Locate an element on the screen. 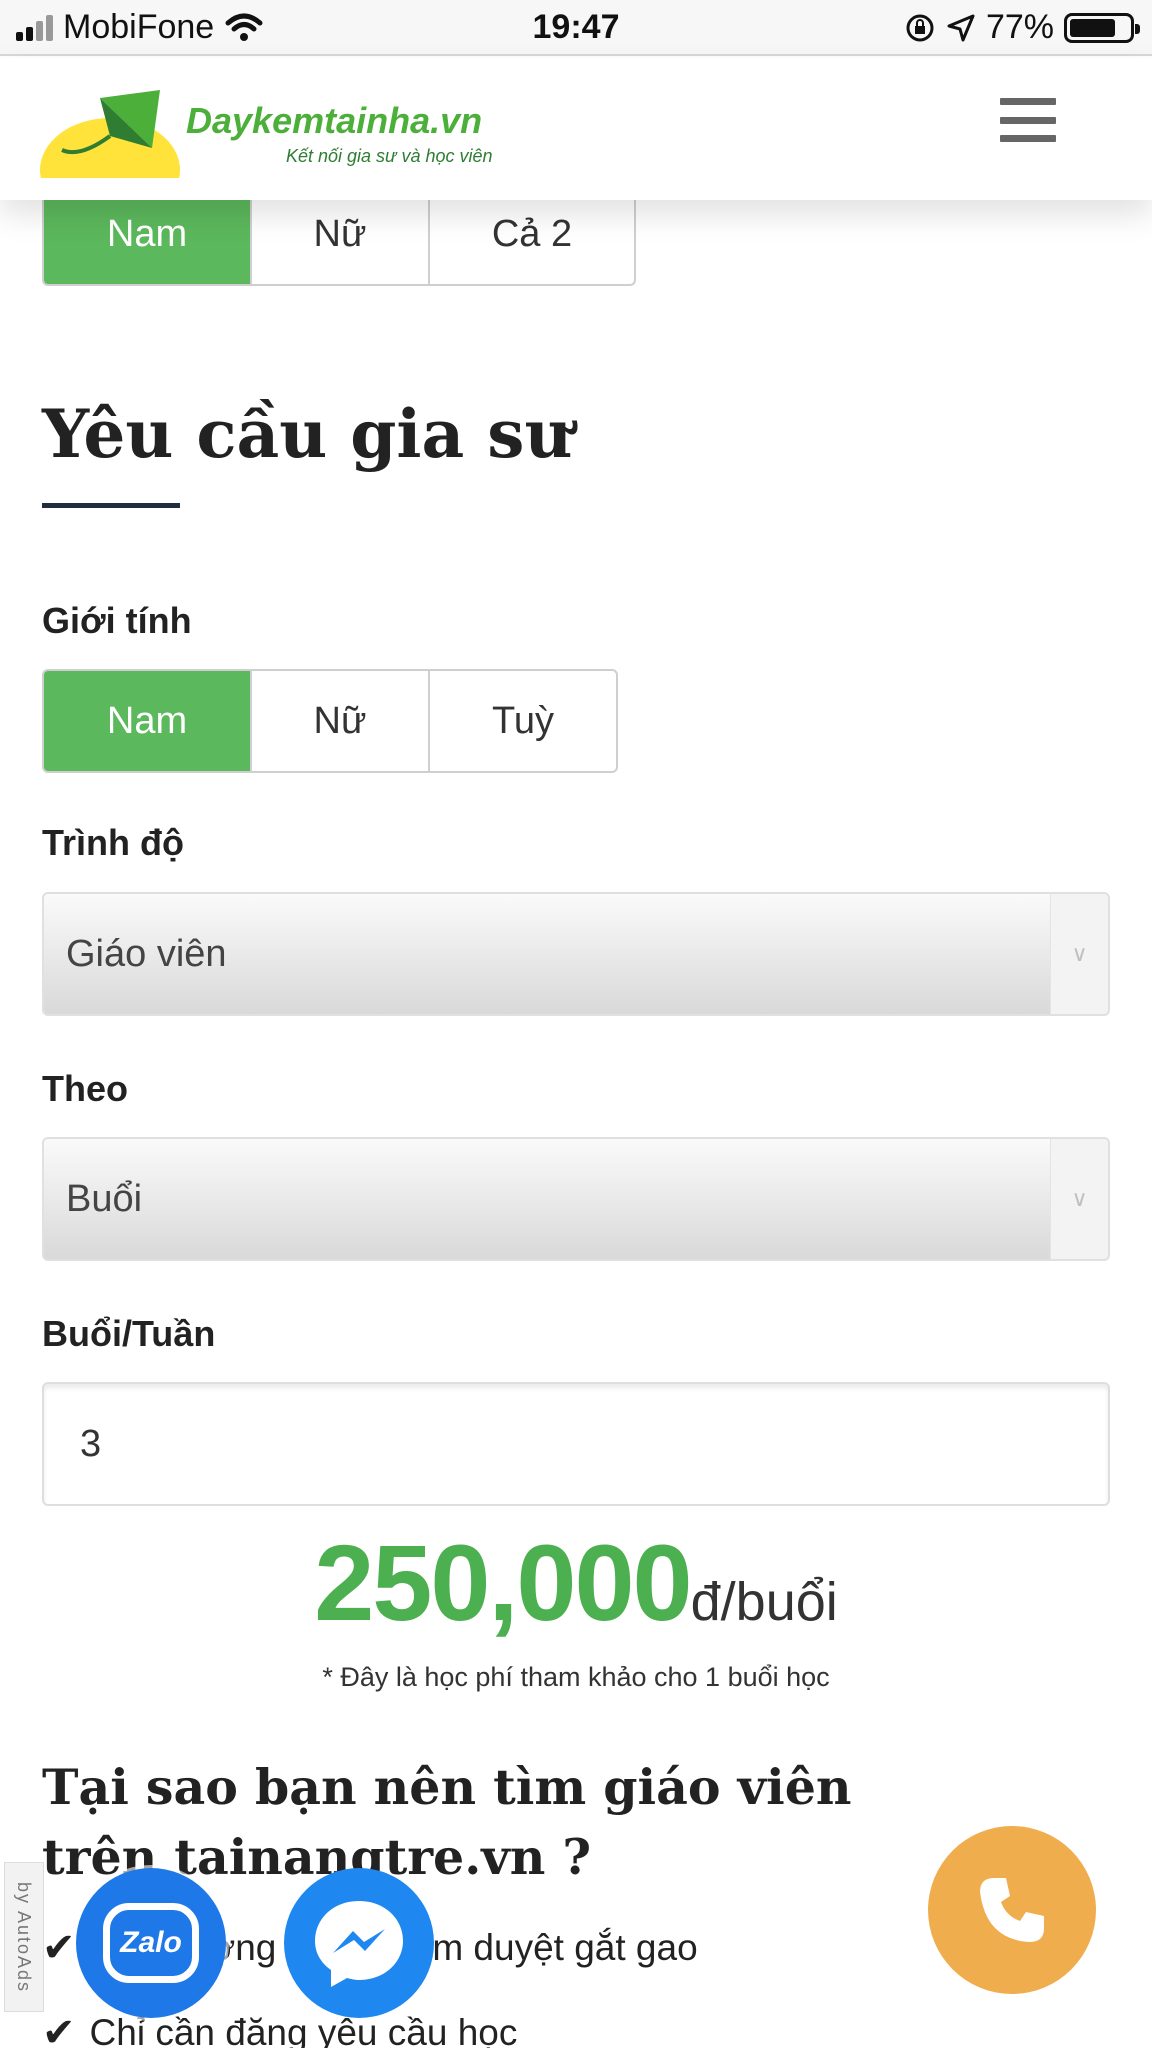 The width and height of the screenshot is (1152, 2048). sessions-label: Buổi/Tuần is located at coordinates (129, 1333).